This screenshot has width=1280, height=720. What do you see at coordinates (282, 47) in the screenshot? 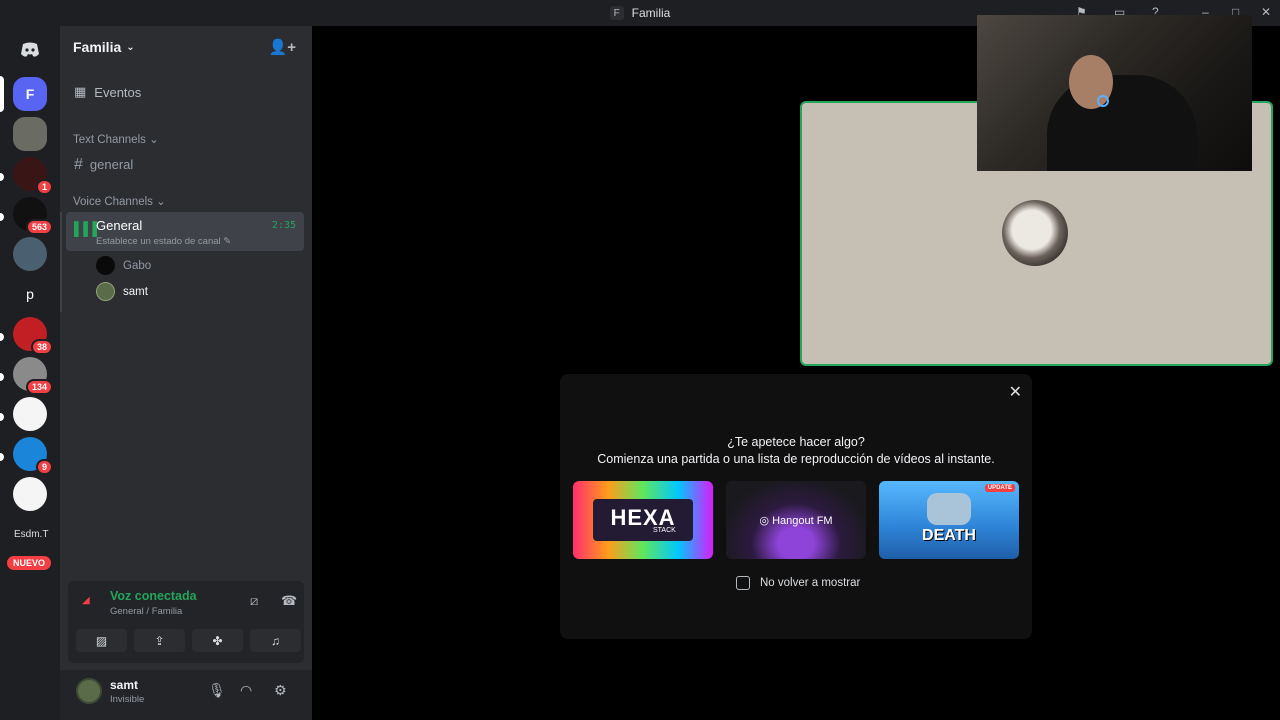
I see `add-member-icon: 👤+` at bounding box center [282, 47].